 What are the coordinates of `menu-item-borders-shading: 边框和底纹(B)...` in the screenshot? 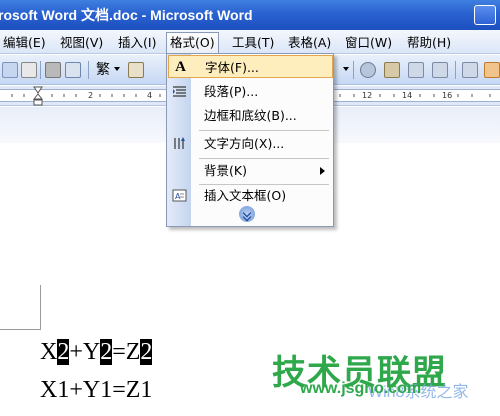 It's located at (250, 115).